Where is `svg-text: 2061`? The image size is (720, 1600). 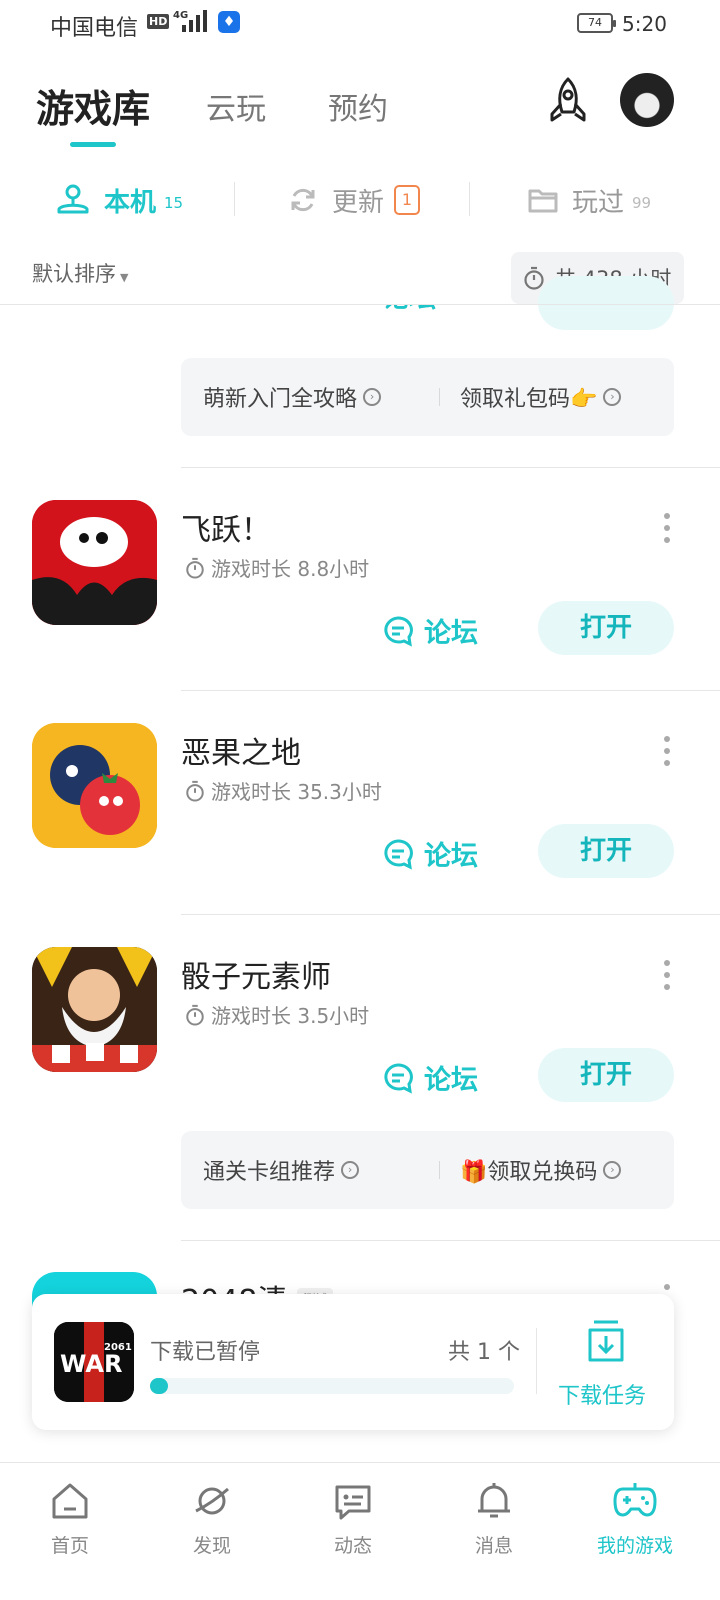 svg-text: 2061 is located at coordinates (118, 1347).